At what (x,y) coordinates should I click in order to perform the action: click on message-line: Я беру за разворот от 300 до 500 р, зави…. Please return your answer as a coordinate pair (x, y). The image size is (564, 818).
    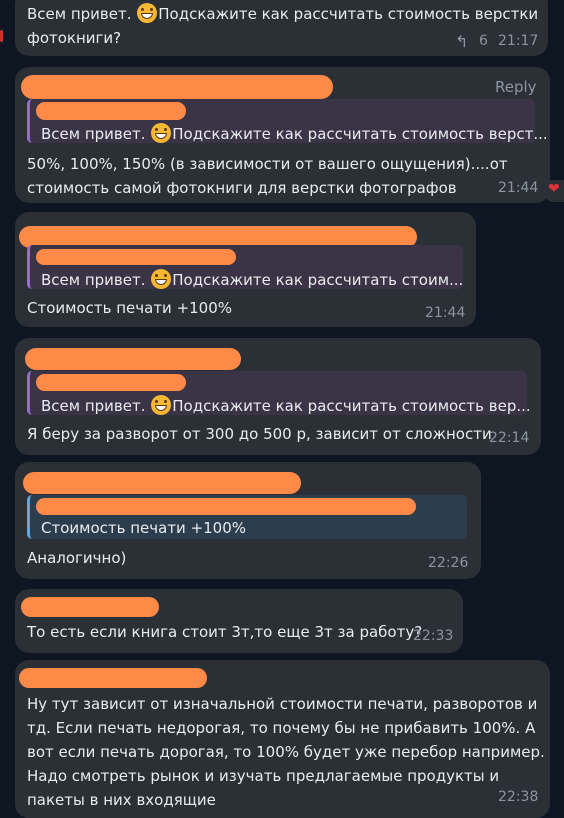
    Looking at the image, I should click on (259, 434).